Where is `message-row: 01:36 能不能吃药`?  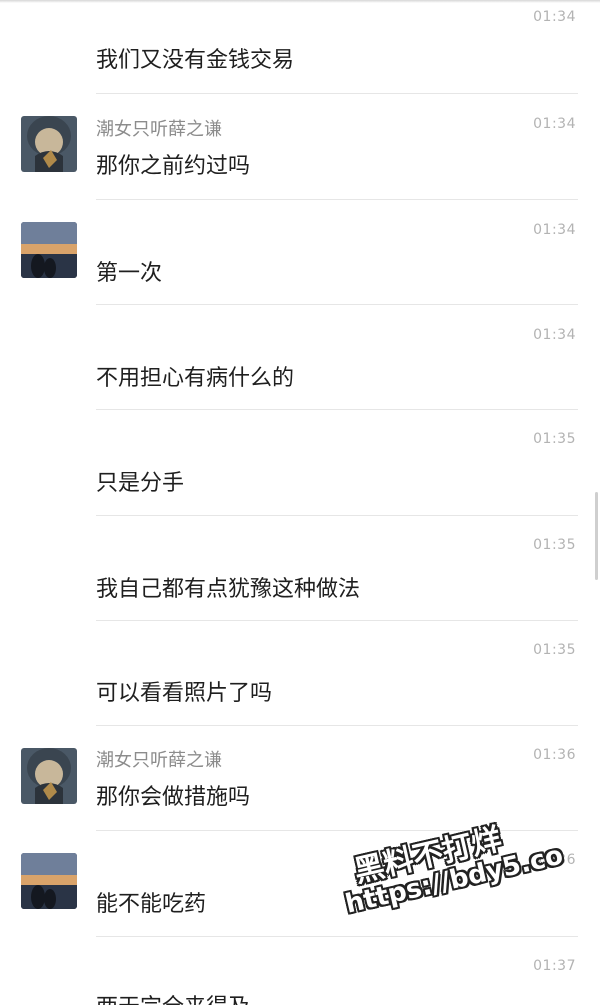
message-row: 01:36 能不能吃药 is located at coordinates (300, 884).